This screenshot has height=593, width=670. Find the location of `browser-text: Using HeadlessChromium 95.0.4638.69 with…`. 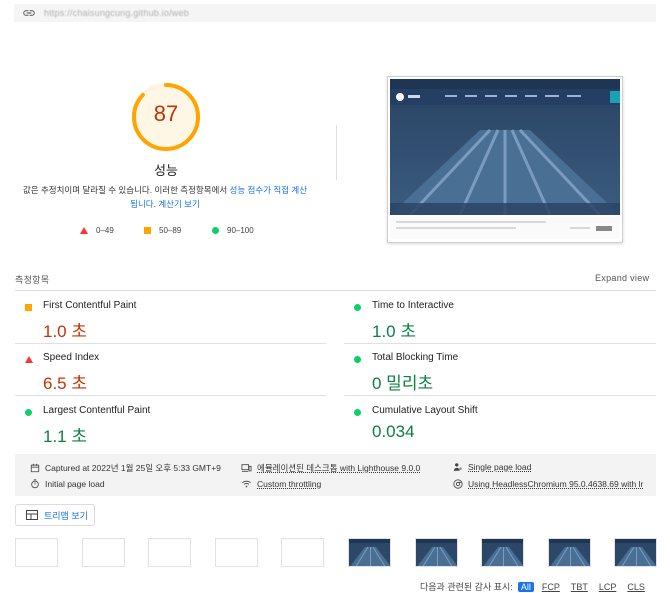

browser-text: Using HeadlessChromium 95.0.4638.69 with… is located at coordinates (556, 484).